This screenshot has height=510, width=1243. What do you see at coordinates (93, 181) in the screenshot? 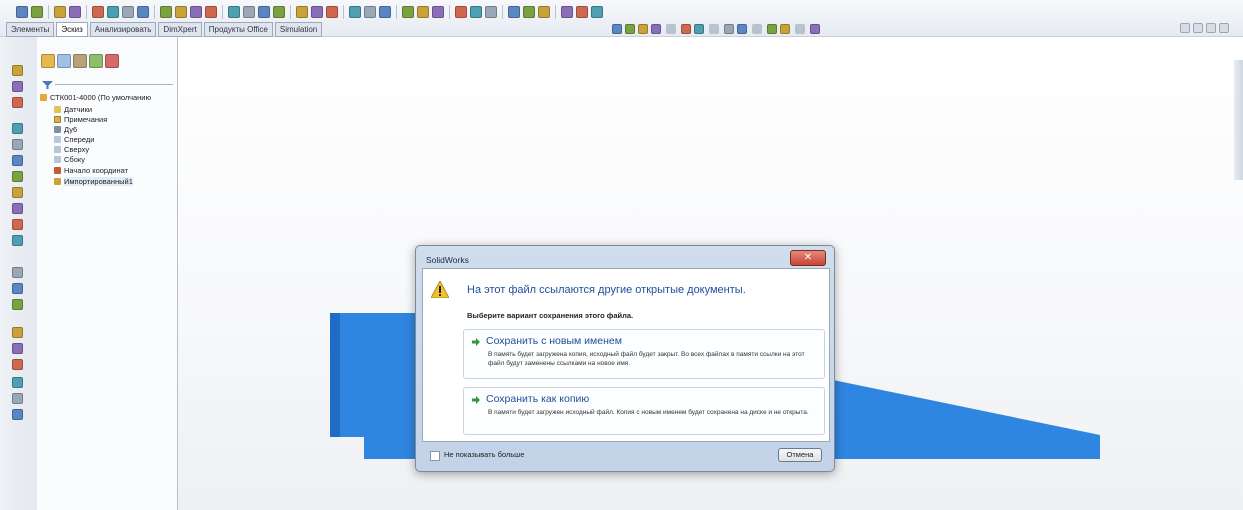
I see `tree-item-imported: Импортированный1` at bounding box center [93, 181].